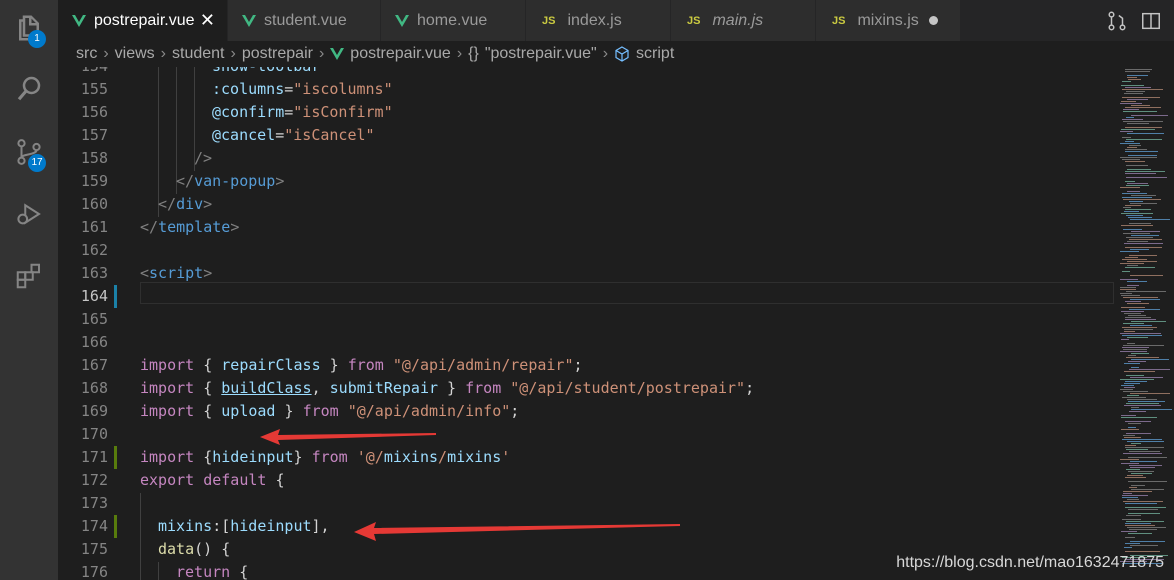 The width and height of the screenshot is (1174, 580). What do you see at coordinates (694, 20) in the screenshot?
I see `js-file-icon: JS` at bounding box center [694, 20].